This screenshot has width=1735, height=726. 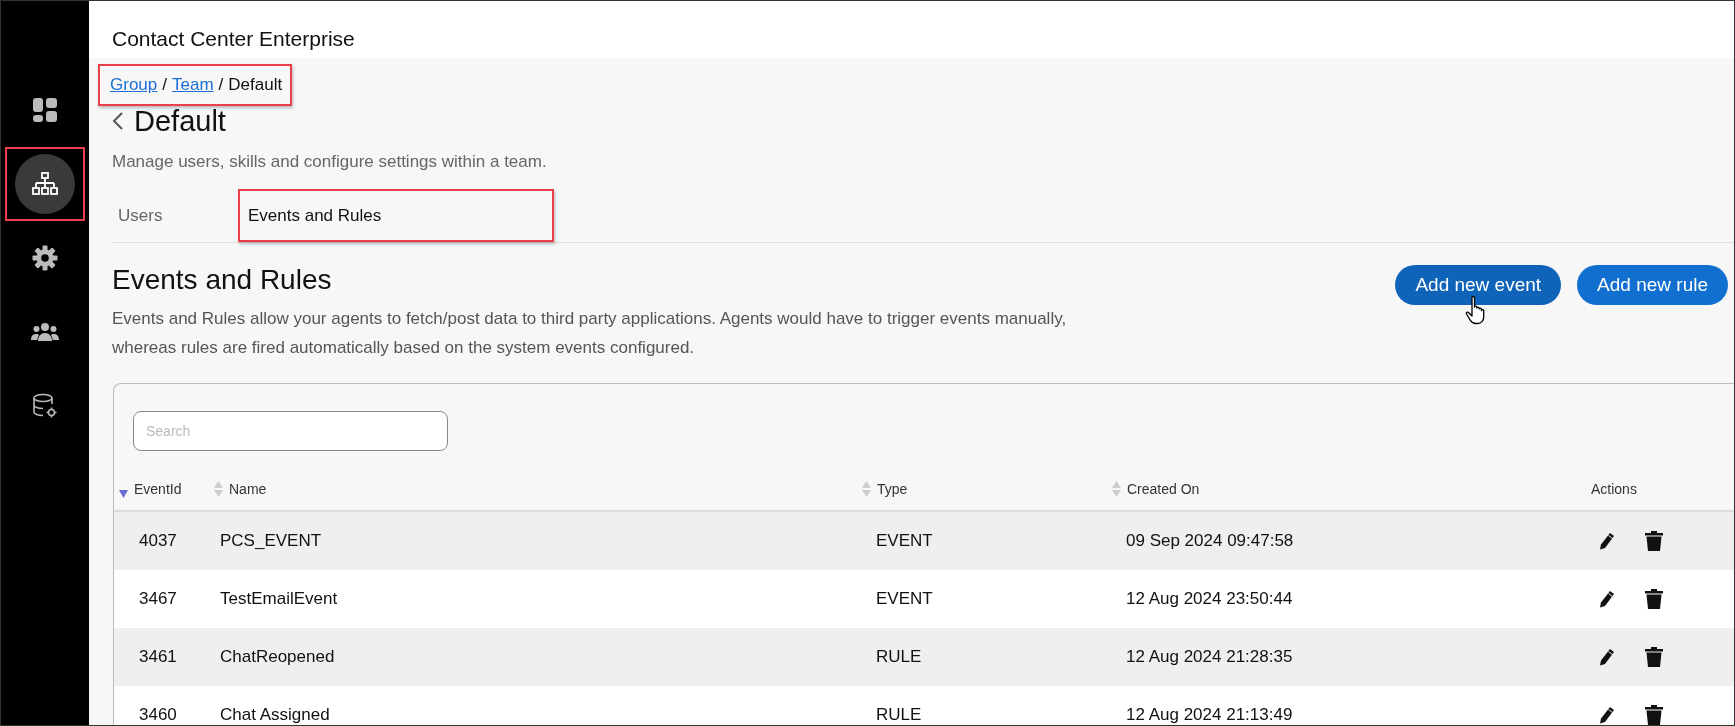 What do you see at coordinates (45, 258) in the screenshot?
I see `gear-icon` at bounding box center [45, 258].